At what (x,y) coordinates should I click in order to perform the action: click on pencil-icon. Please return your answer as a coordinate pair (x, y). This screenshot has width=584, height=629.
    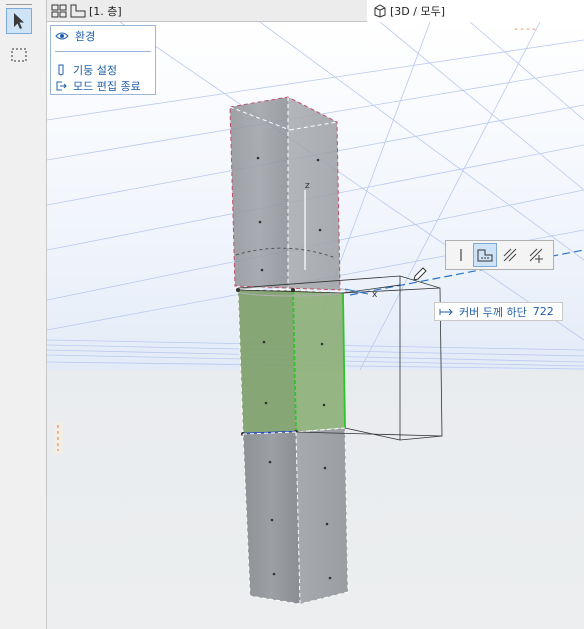
    Looking at the image, I should click on (420, 274).